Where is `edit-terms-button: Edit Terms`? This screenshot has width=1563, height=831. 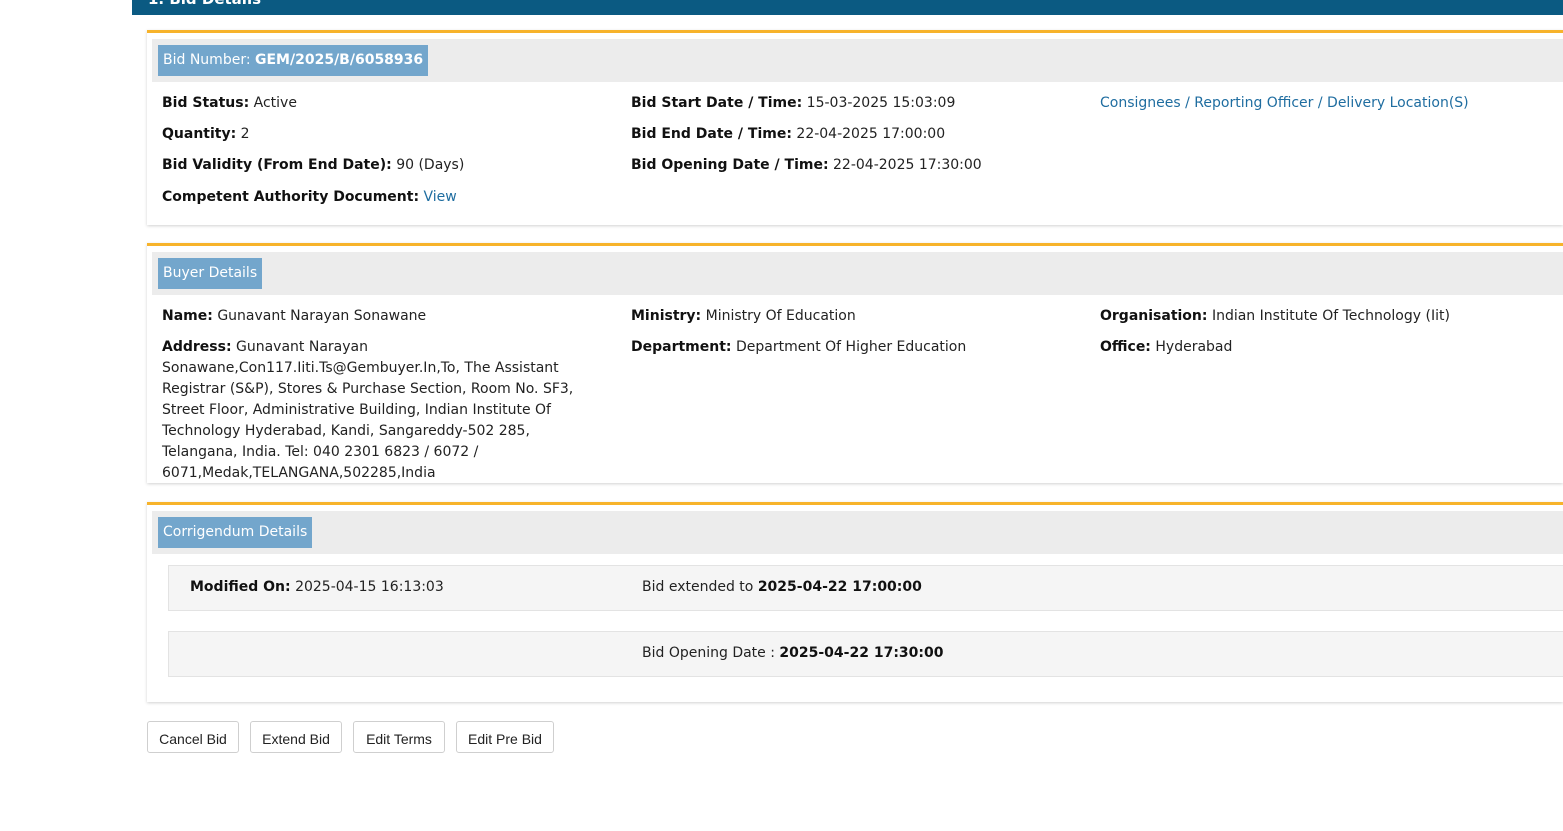 edit-terms-button: Edit Terms is located at coordinates (399, 737).